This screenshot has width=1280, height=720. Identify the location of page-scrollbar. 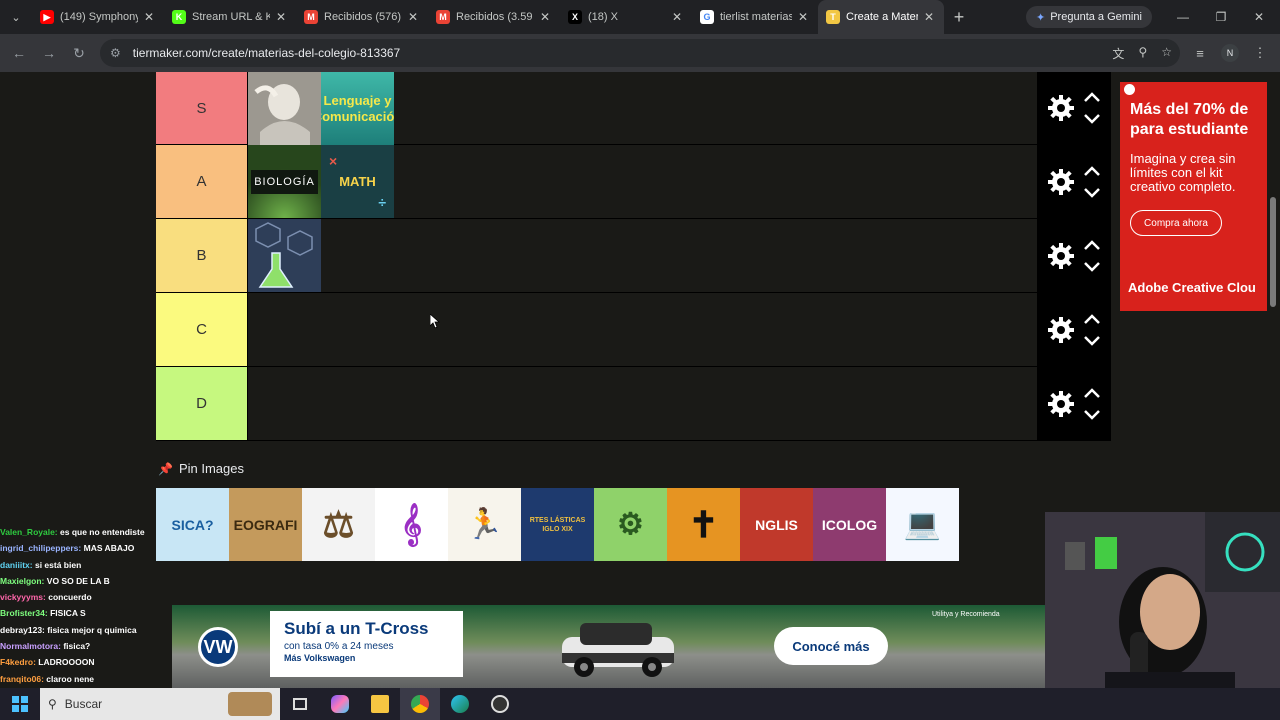
(1273, 252).